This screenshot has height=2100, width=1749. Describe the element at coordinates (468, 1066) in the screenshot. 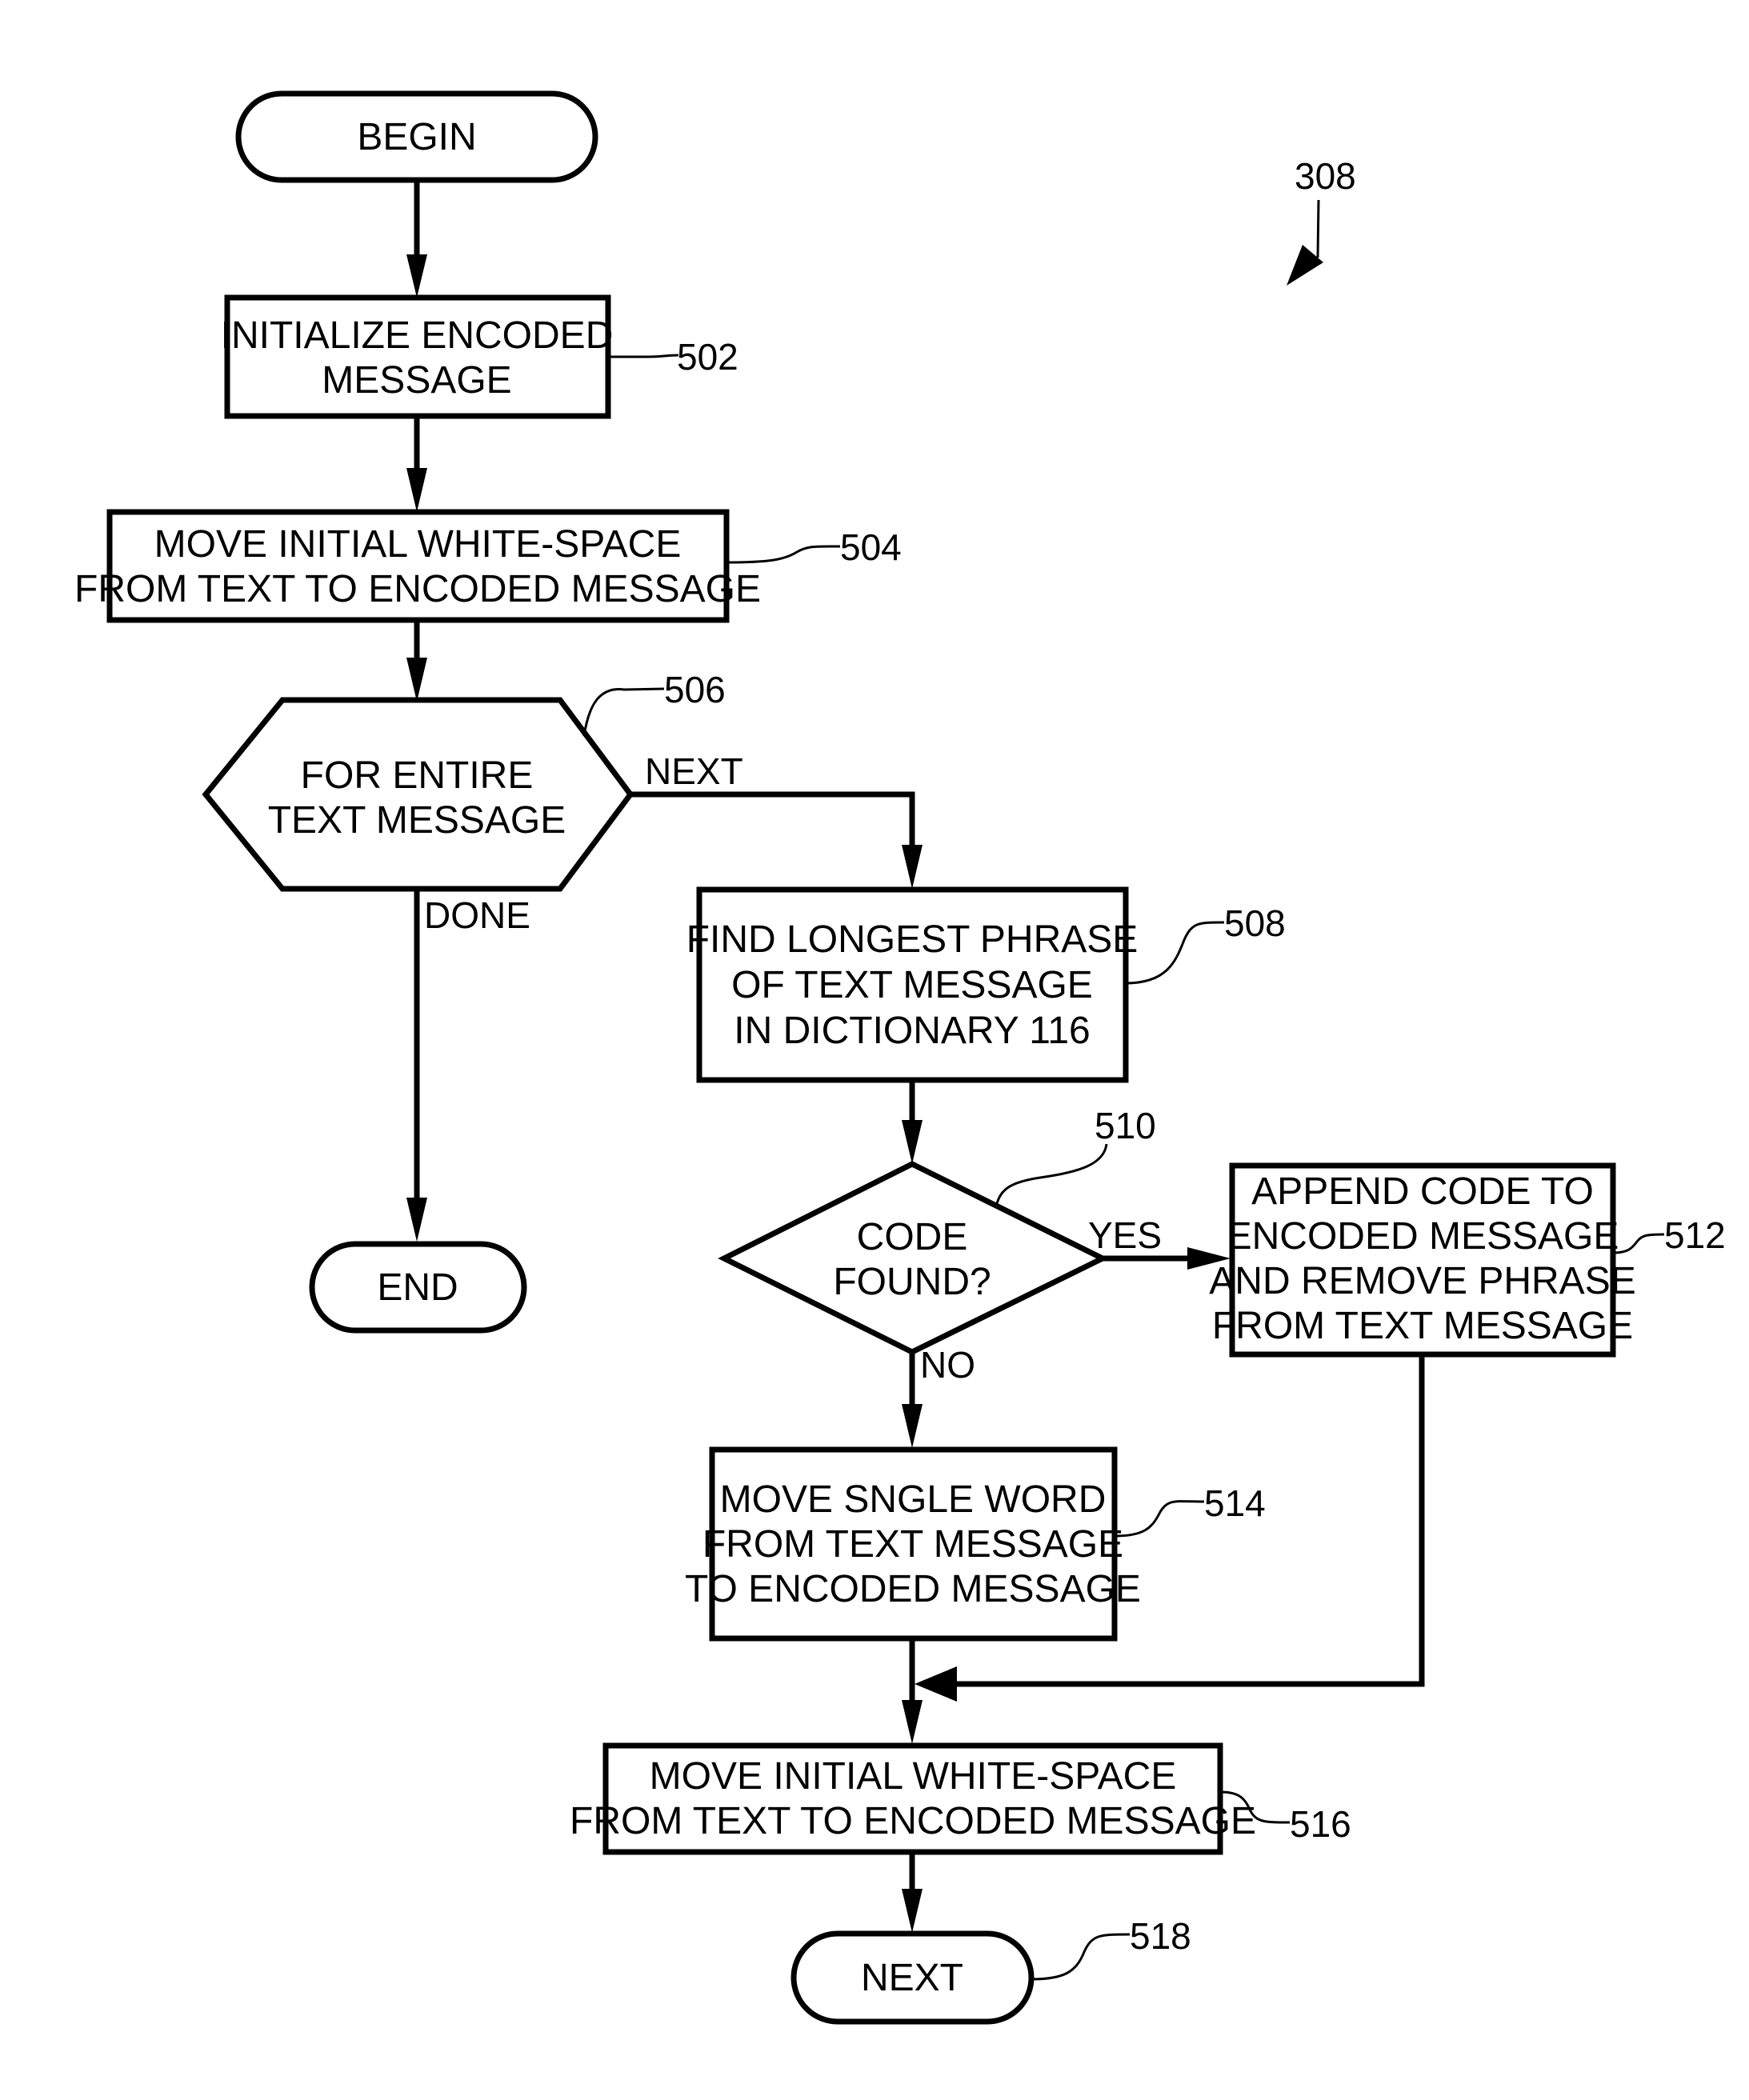

I see `edge-506-to-end: DONE` at that location.